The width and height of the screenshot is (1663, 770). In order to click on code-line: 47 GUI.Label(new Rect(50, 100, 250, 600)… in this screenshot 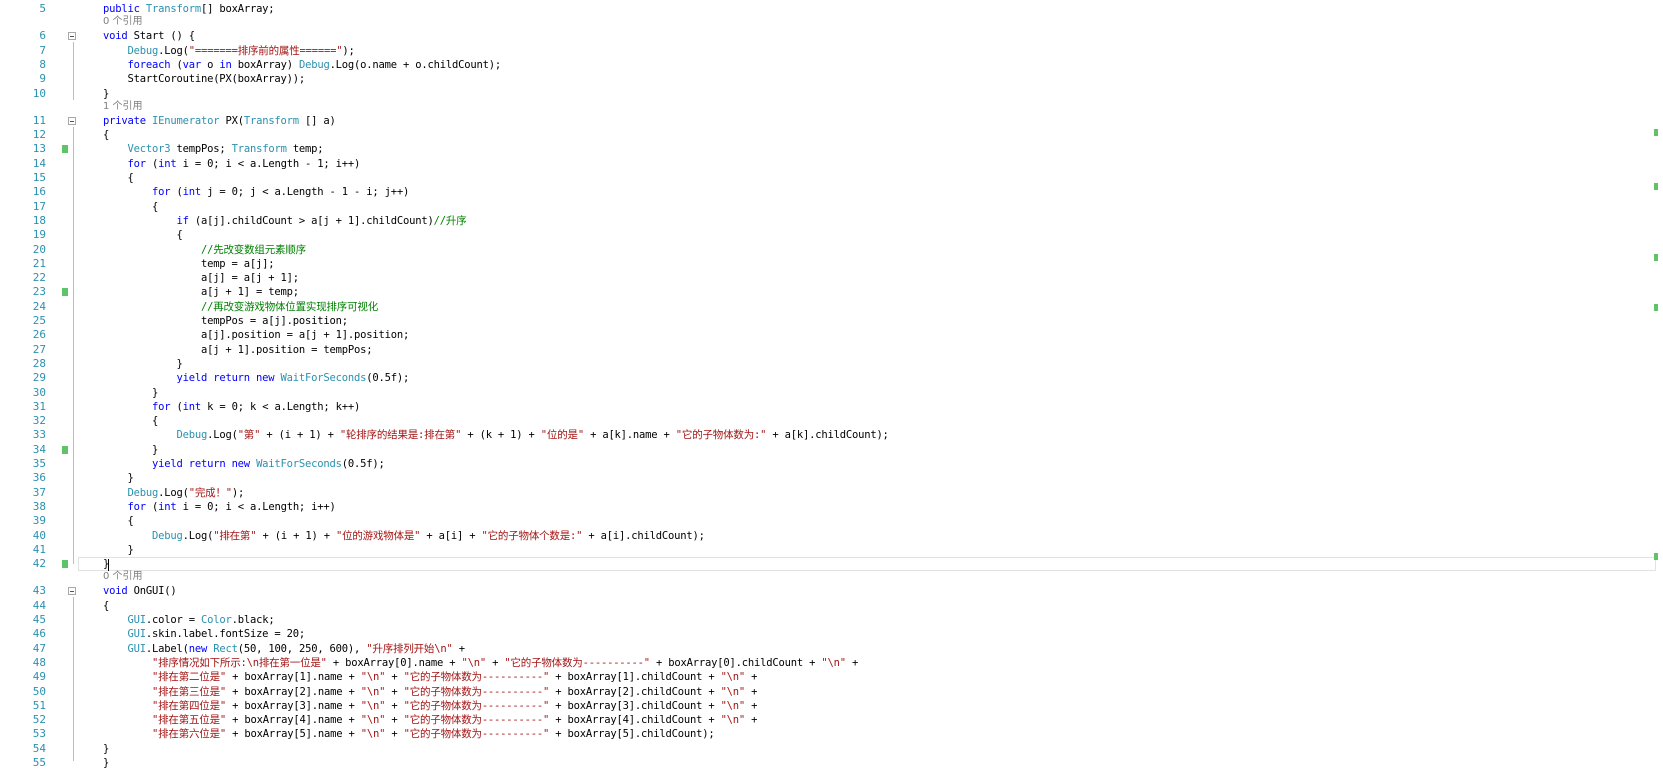, I will do `click(831, 649)`.